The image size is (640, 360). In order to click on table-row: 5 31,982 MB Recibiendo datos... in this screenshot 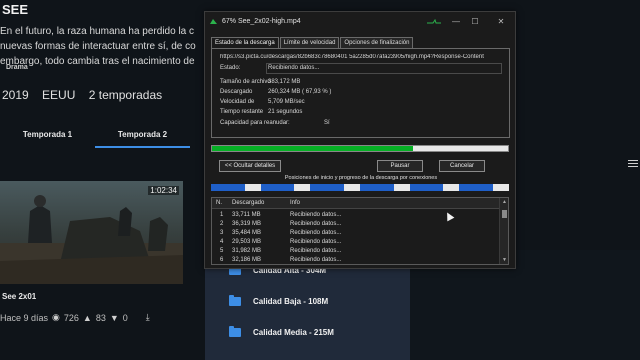, I will do `click(356, 251)`.